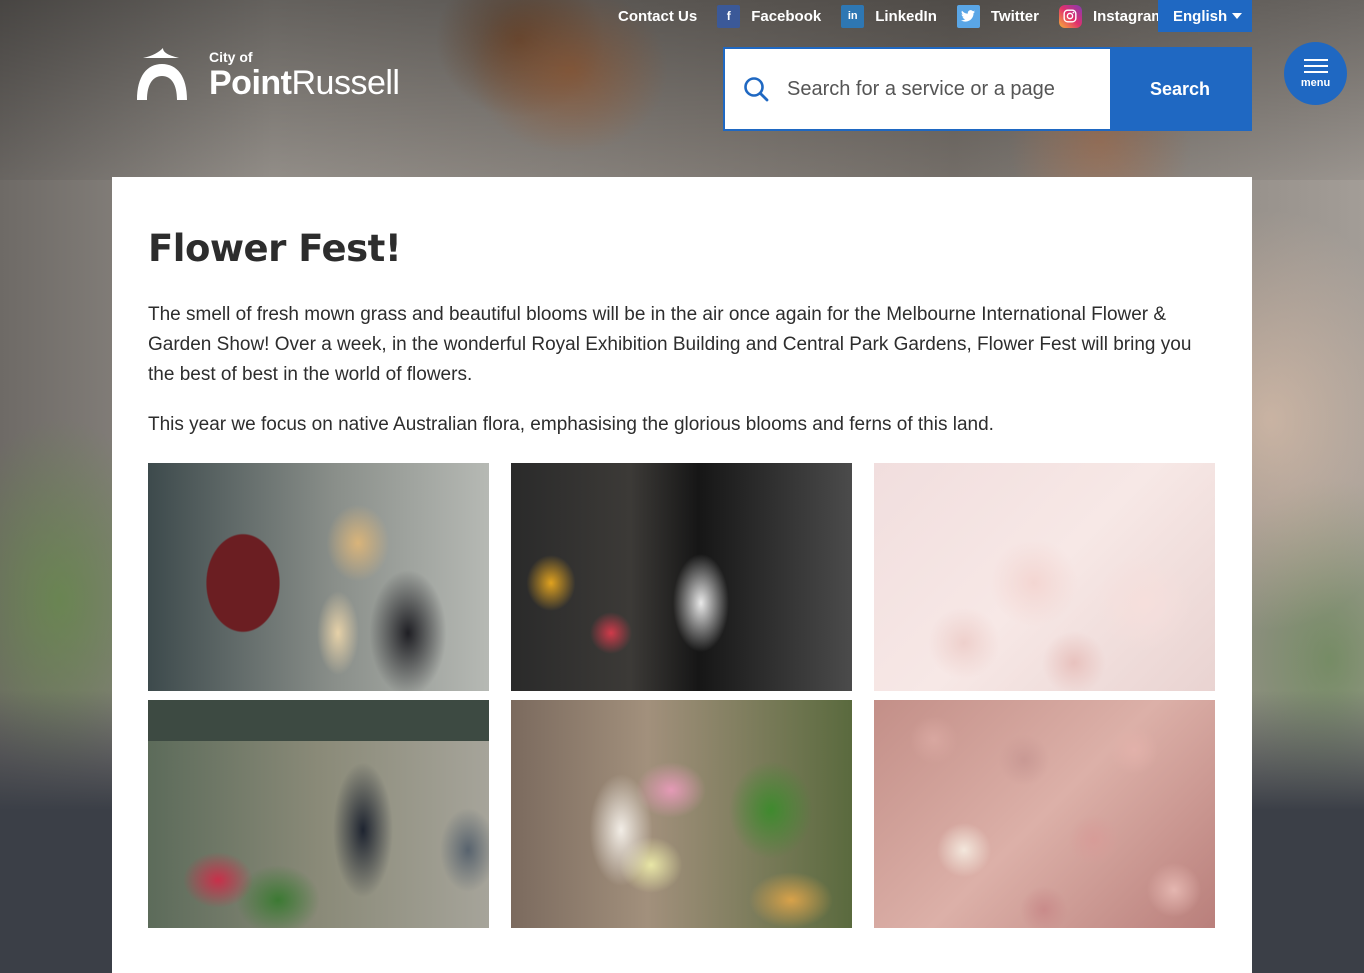 This screenshot has width=1364, height=973. What do you see at coordinates (1315, 82) in the screenshot?
I see `menu-label: menu` at bounding box center [1315, 82].